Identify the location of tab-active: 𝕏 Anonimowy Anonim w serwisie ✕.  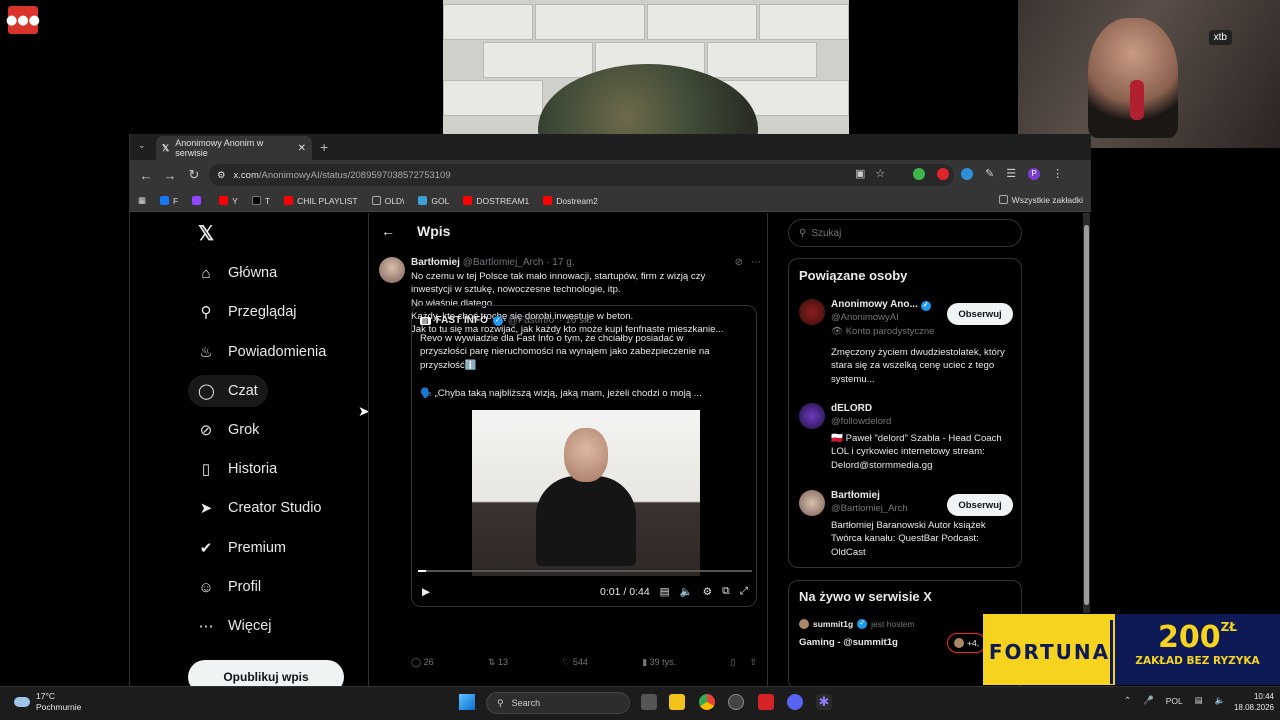
(234, 148).